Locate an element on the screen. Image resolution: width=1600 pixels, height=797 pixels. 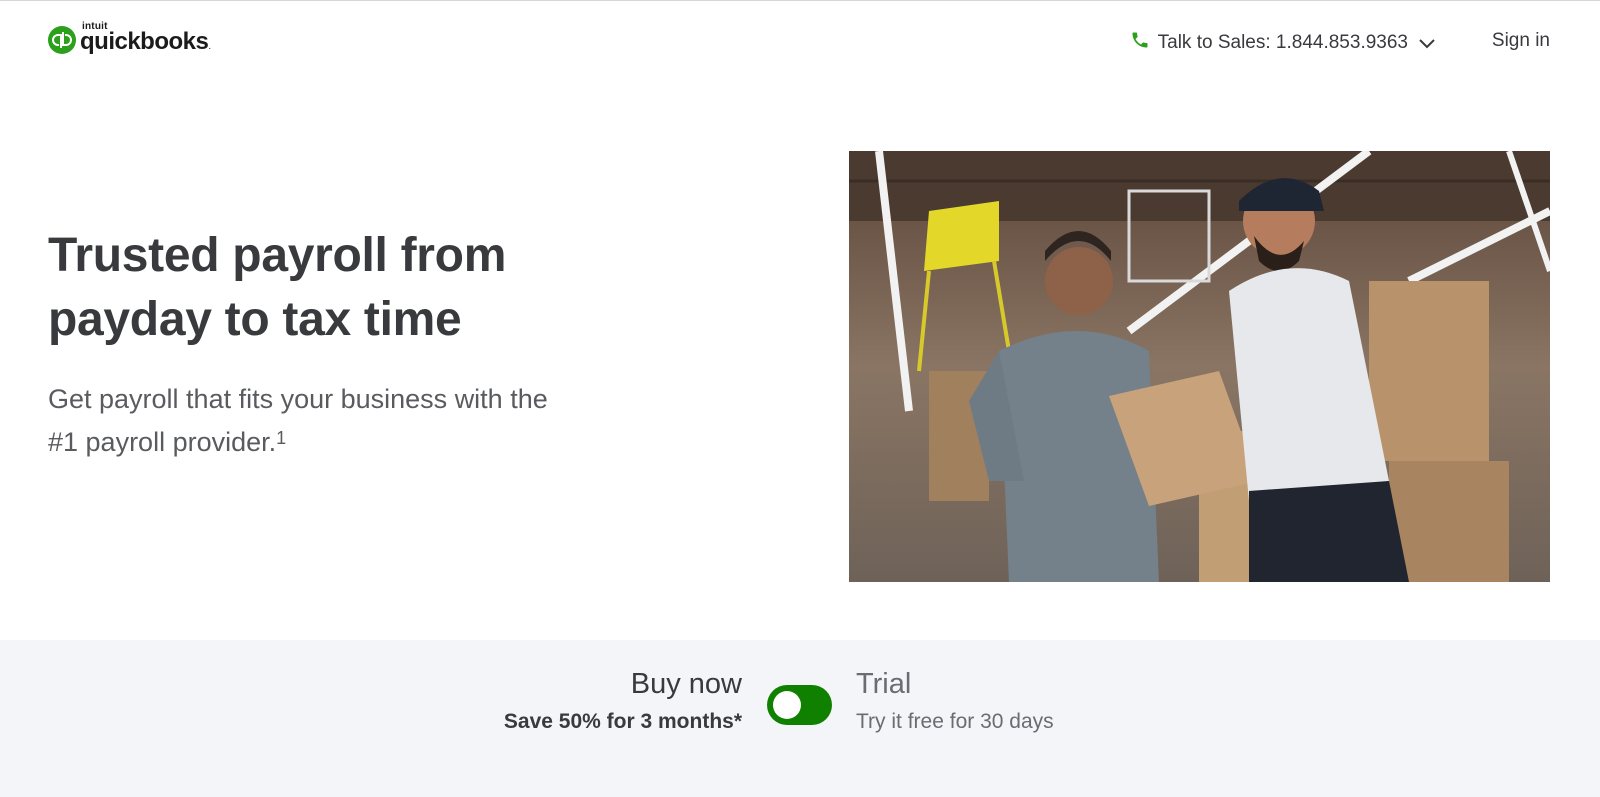
toggle-knob is located at coordinates (787, 705).